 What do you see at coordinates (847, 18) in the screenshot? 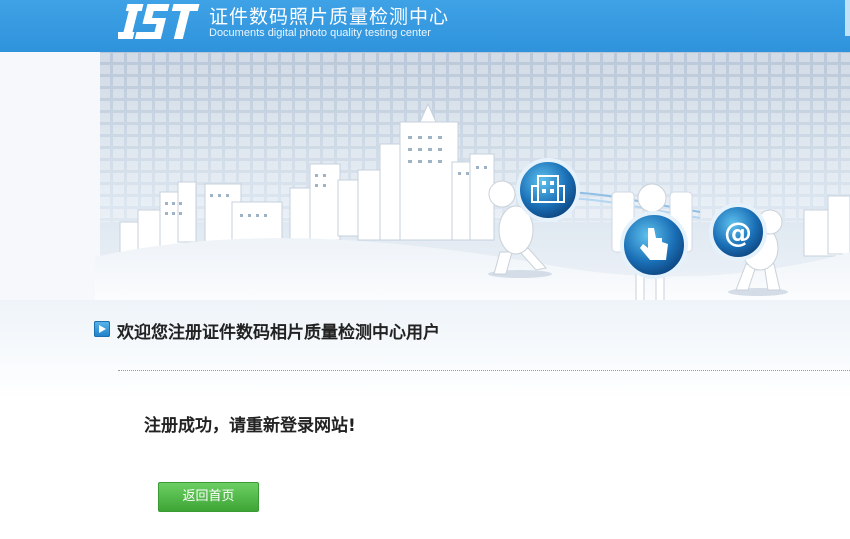
I see `corner-tab` at bounding box center [847, 18].